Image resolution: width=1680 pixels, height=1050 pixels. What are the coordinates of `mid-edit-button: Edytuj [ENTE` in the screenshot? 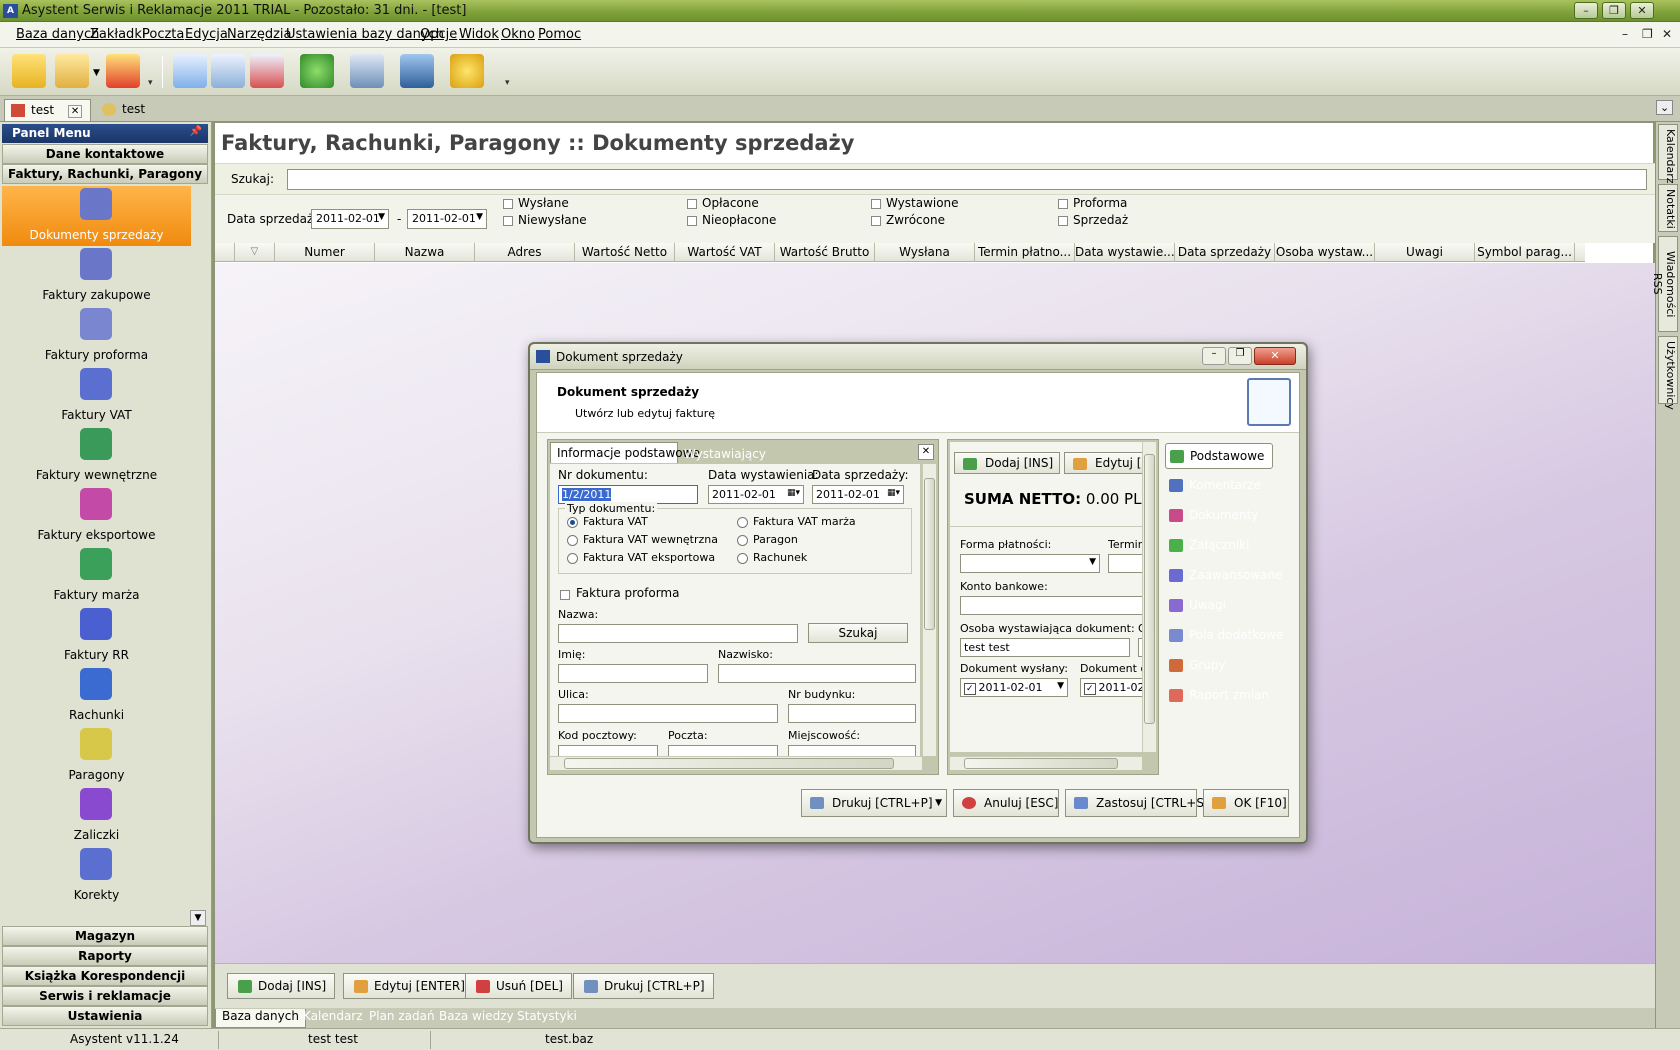 It's located at (1103, 463).